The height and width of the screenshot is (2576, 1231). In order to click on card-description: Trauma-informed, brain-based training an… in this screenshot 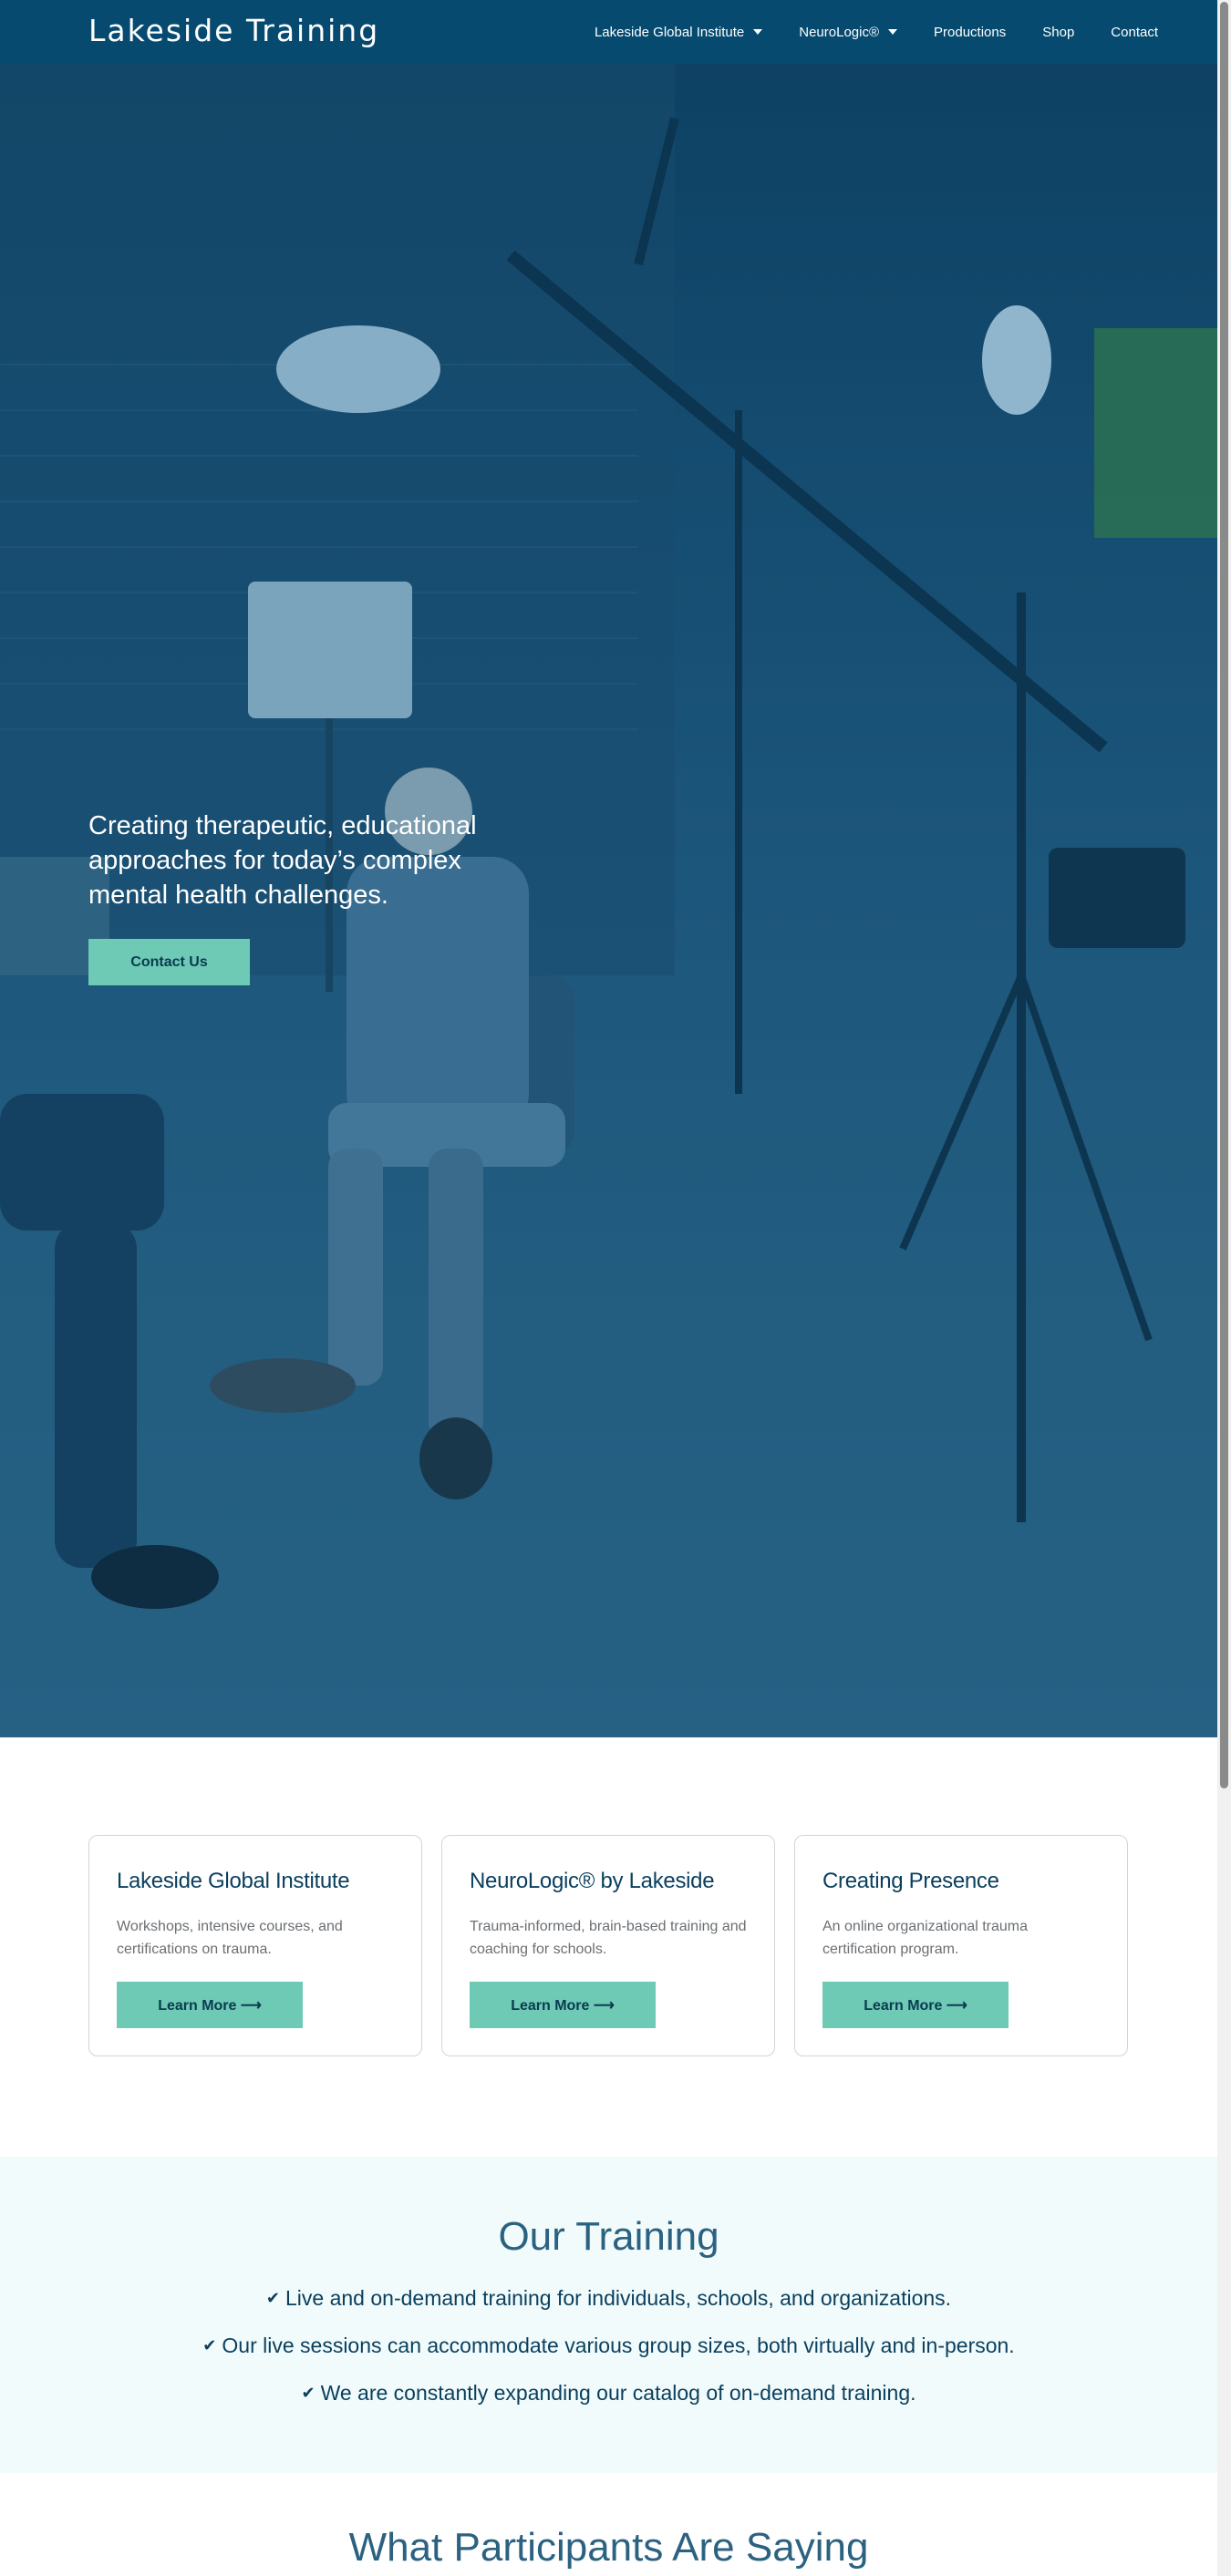, I will do `click(608, 1938)`.